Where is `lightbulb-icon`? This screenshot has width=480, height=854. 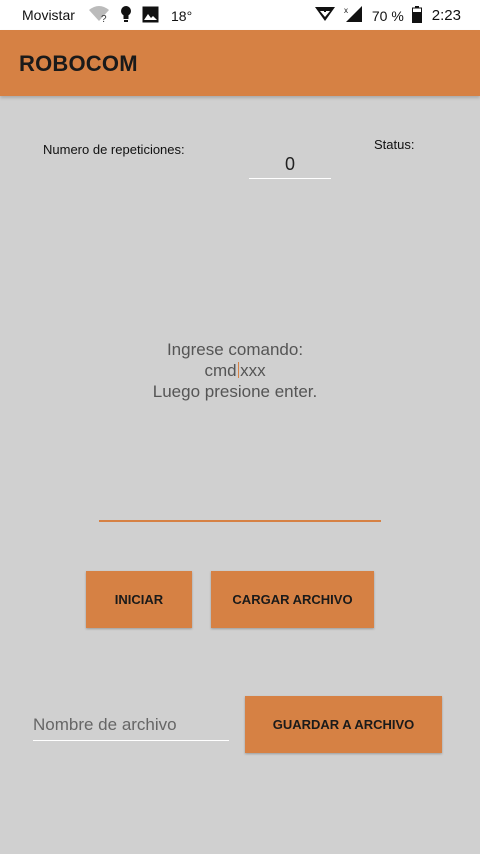 lightbulb-icon is located at coordinates (126, 15).